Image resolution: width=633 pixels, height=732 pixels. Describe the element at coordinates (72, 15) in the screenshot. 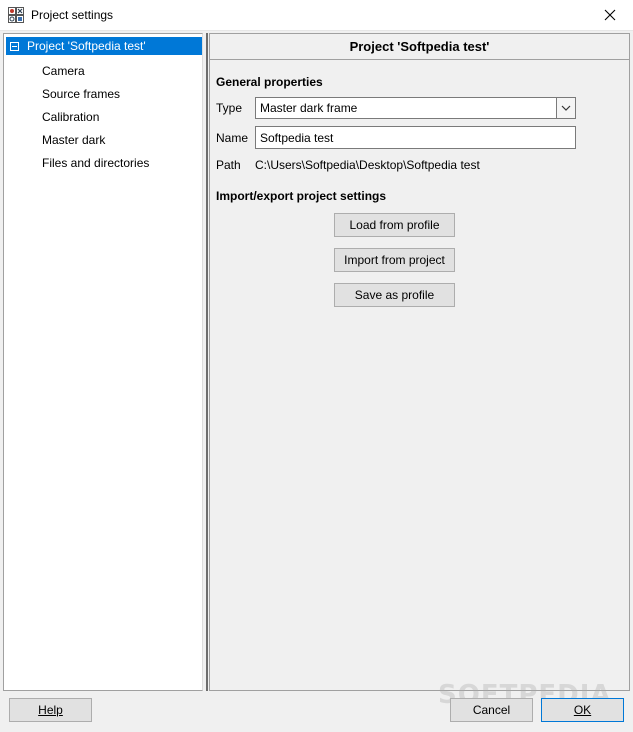

I see `window-title: Project settings` at that location.